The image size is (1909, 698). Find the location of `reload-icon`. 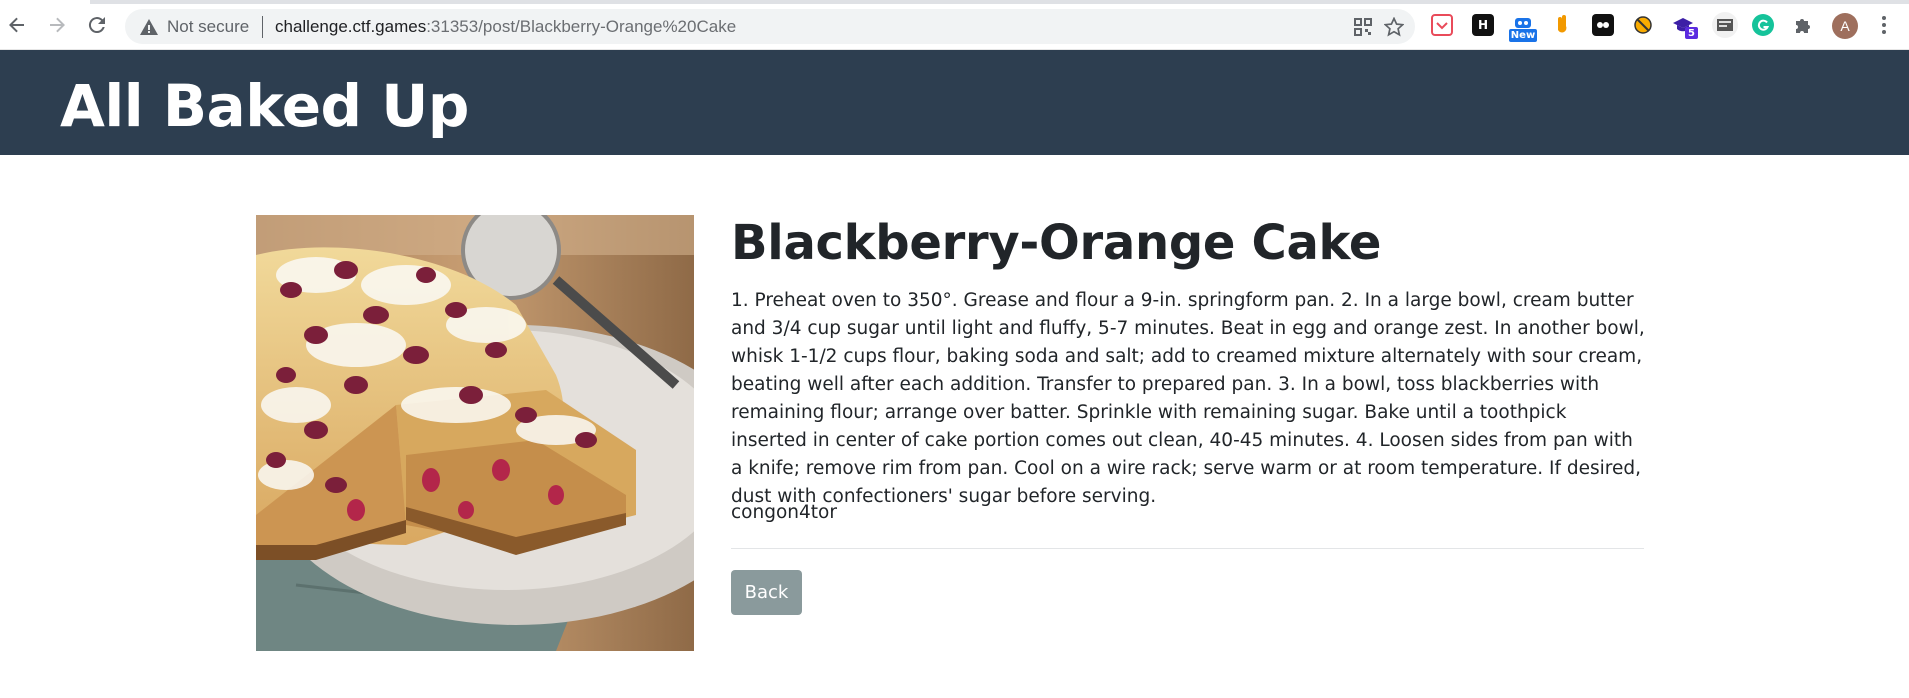

reload-icon is located at coordinates (97, 25).